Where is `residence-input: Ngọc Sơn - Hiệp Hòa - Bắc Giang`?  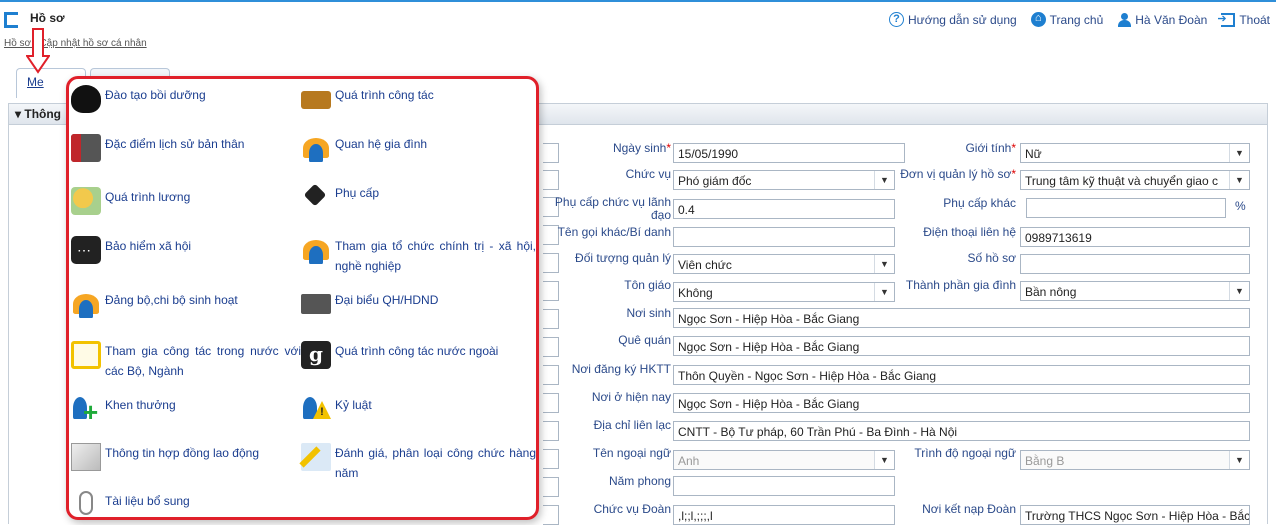 residence-input: Ngọc Sơn - Hiệp Hòa - Bắc Giang is located at coordinates (961, 403).